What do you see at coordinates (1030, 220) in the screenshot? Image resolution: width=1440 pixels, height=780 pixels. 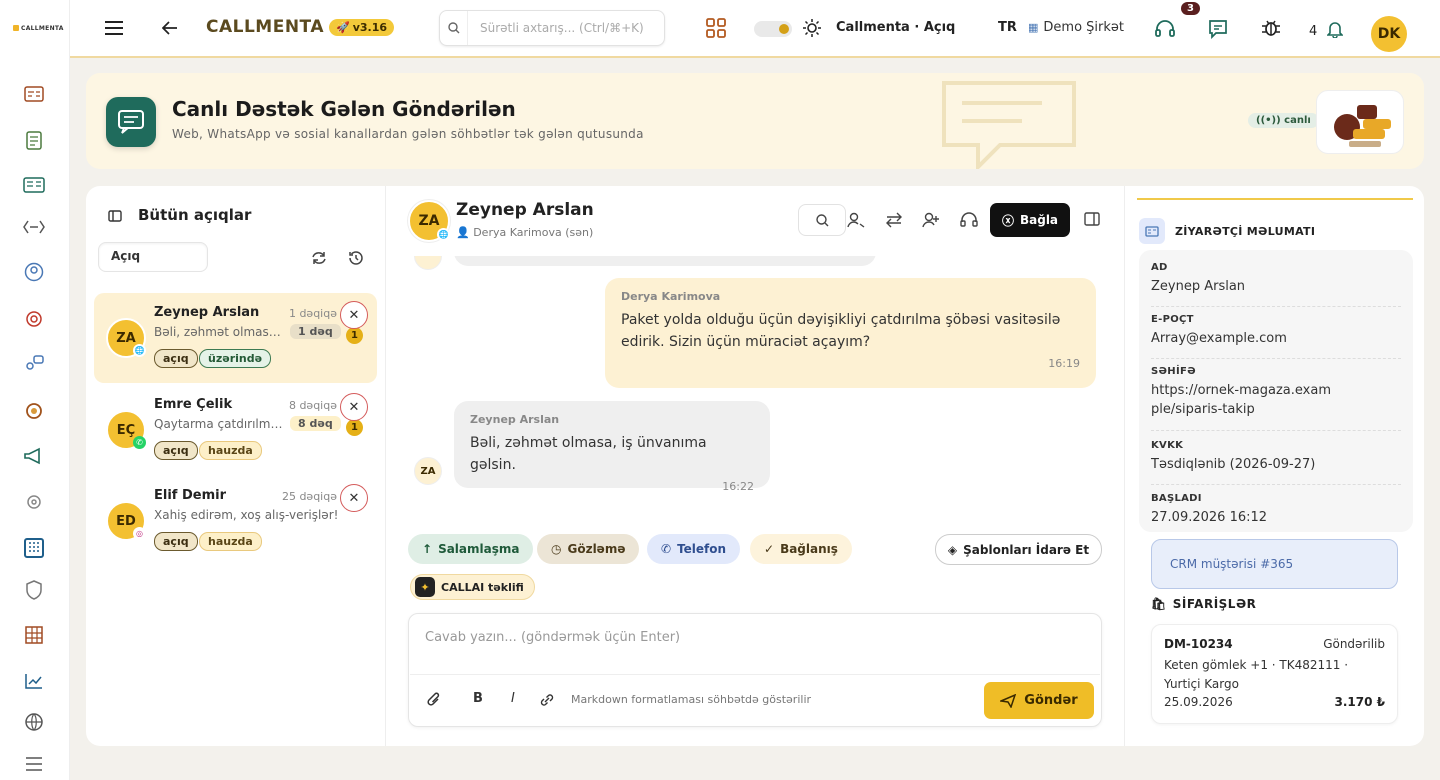 I see `close-chat-button: ⓧ Bağla` at bounding box center [1030, 220].